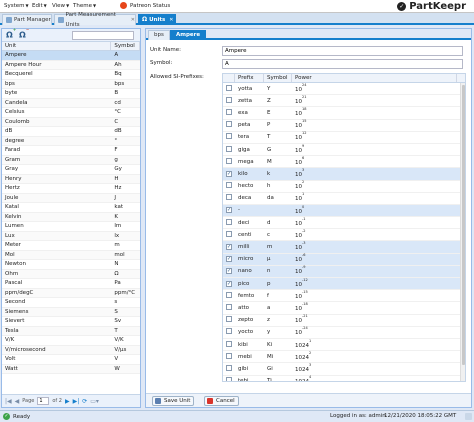 The width and height of the screenshot is (474, 422). What do you see at coordinates (16, 6) in the screenshot?
I see `menu-system: System▼` at bounding box center [16, 6].